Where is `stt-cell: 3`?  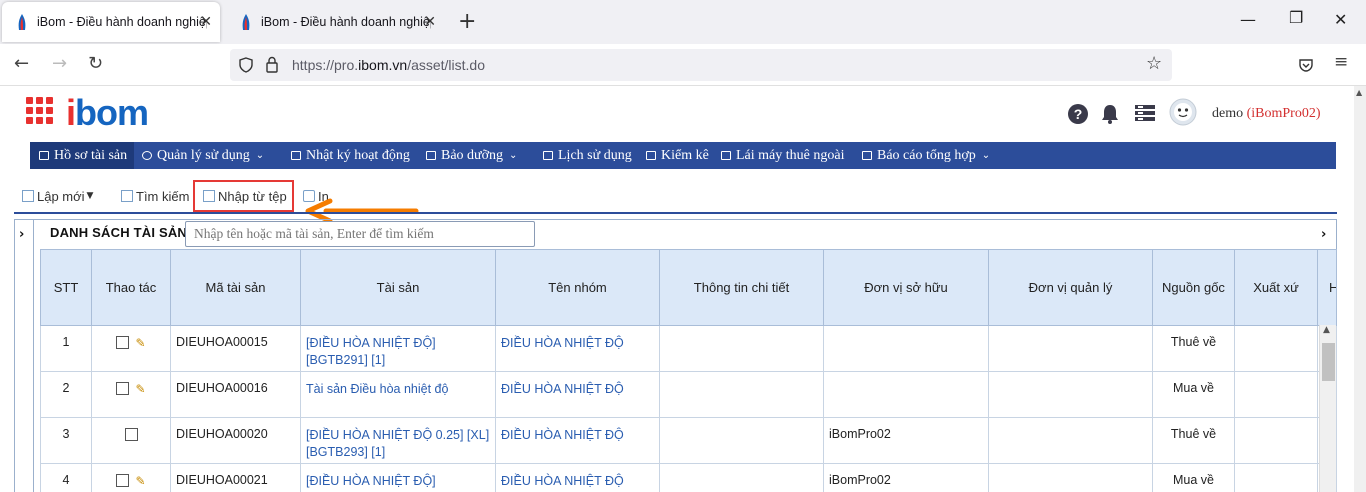 stt-cell: 3 is located at coordinates (66, 440).